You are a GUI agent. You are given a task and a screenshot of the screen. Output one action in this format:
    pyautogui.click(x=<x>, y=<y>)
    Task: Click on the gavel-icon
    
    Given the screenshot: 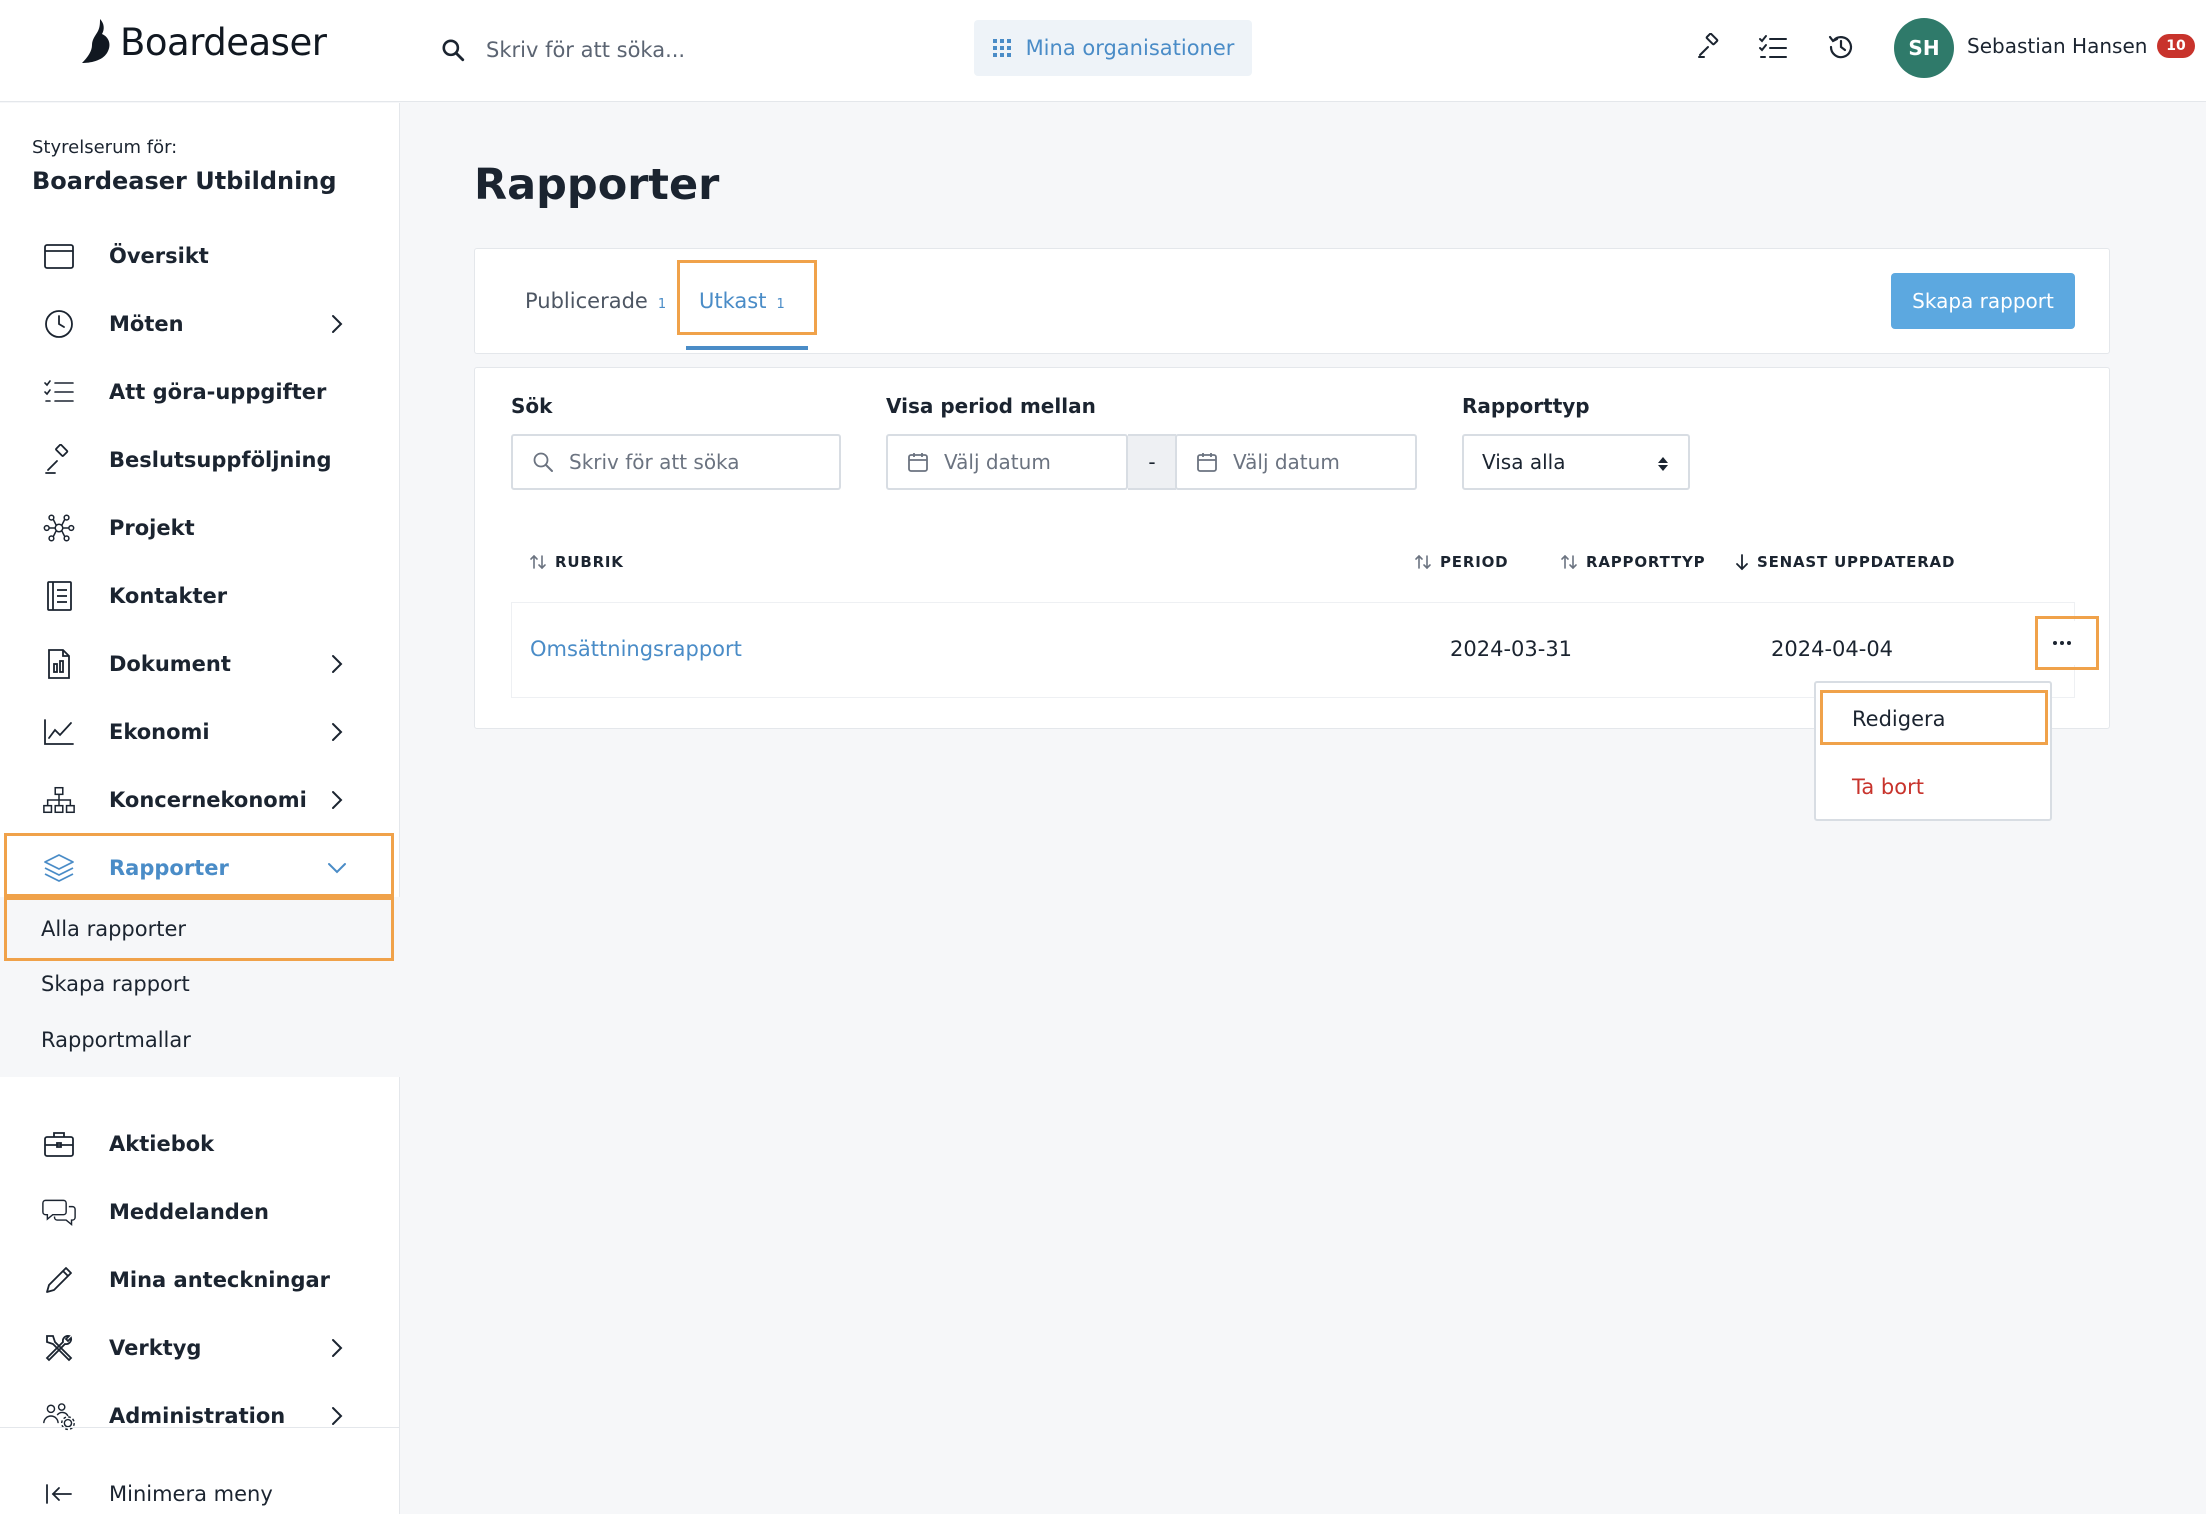 What is the action you would take?
    pyautogui.click(x=1710, y=47)
    